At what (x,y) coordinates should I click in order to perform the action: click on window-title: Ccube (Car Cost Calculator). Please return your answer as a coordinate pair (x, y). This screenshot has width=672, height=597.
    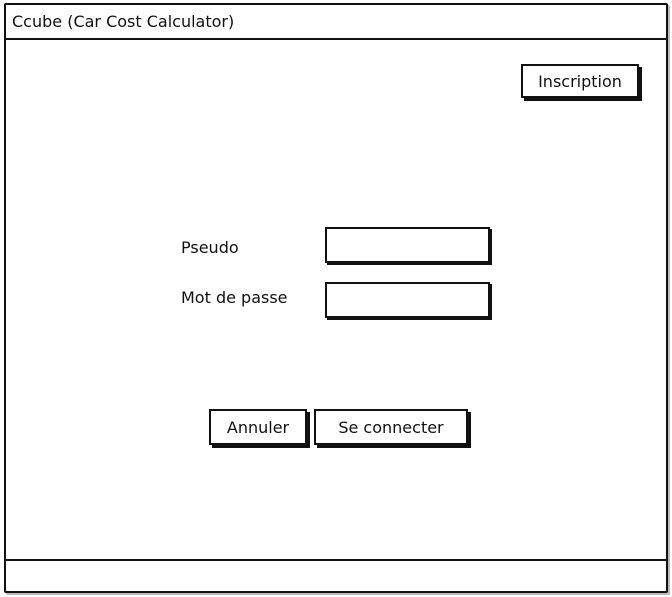
    Looking at the image, I should click on (123, 21).